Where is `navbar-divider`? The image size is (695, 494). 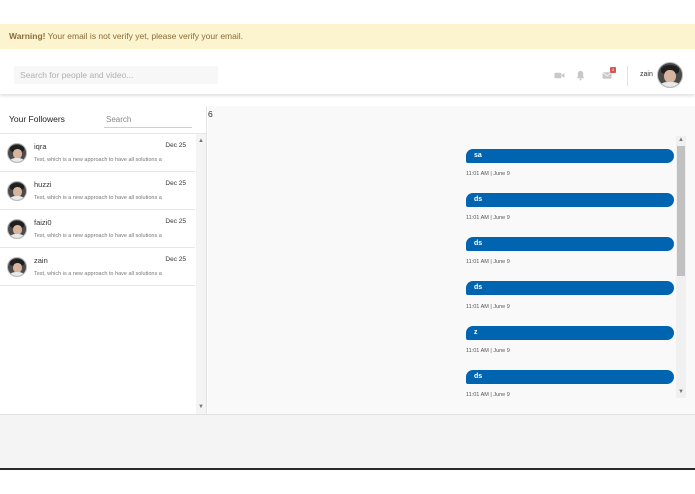 navbar-divider is located at coordinates (627, 76).